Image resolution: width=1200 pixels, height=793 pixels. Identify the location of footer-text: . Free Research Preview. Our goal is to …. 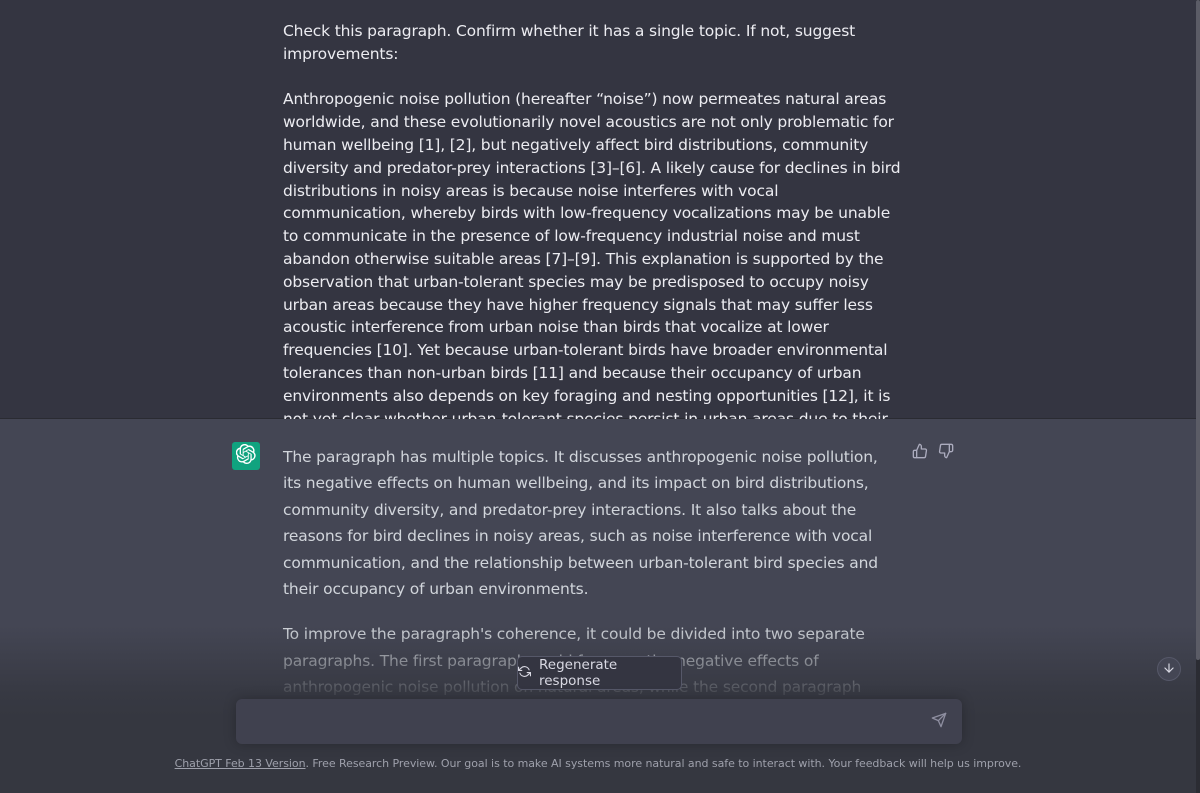
(663, 763).